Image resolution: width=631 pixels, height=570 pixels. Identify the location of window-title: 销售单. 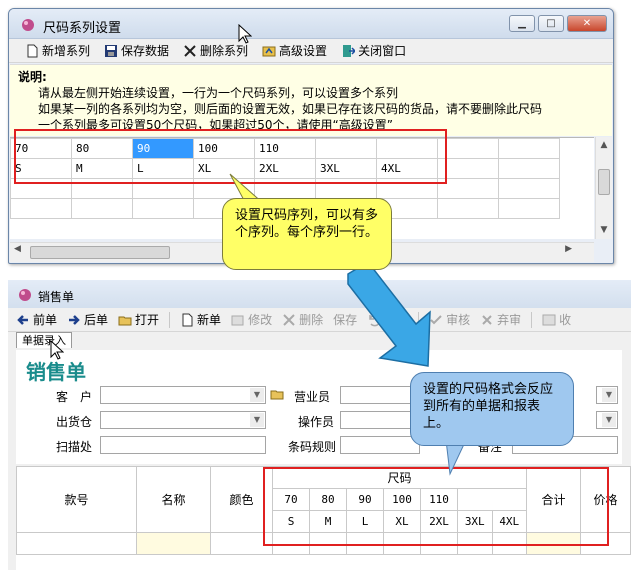
(56, 297).